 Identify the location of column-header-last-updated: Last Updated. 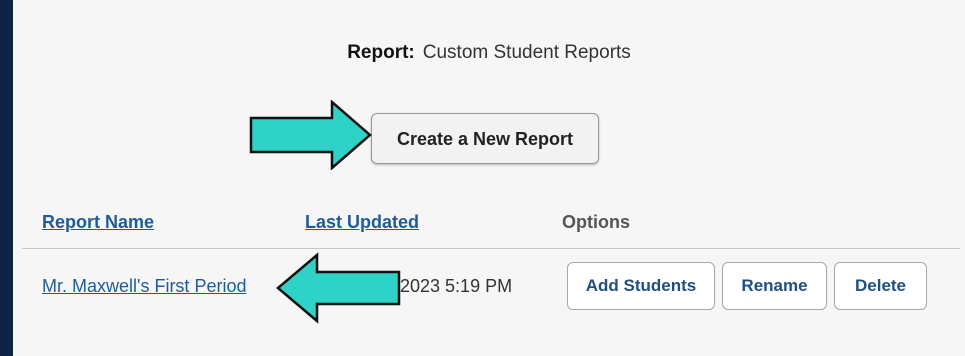
(362, 222).